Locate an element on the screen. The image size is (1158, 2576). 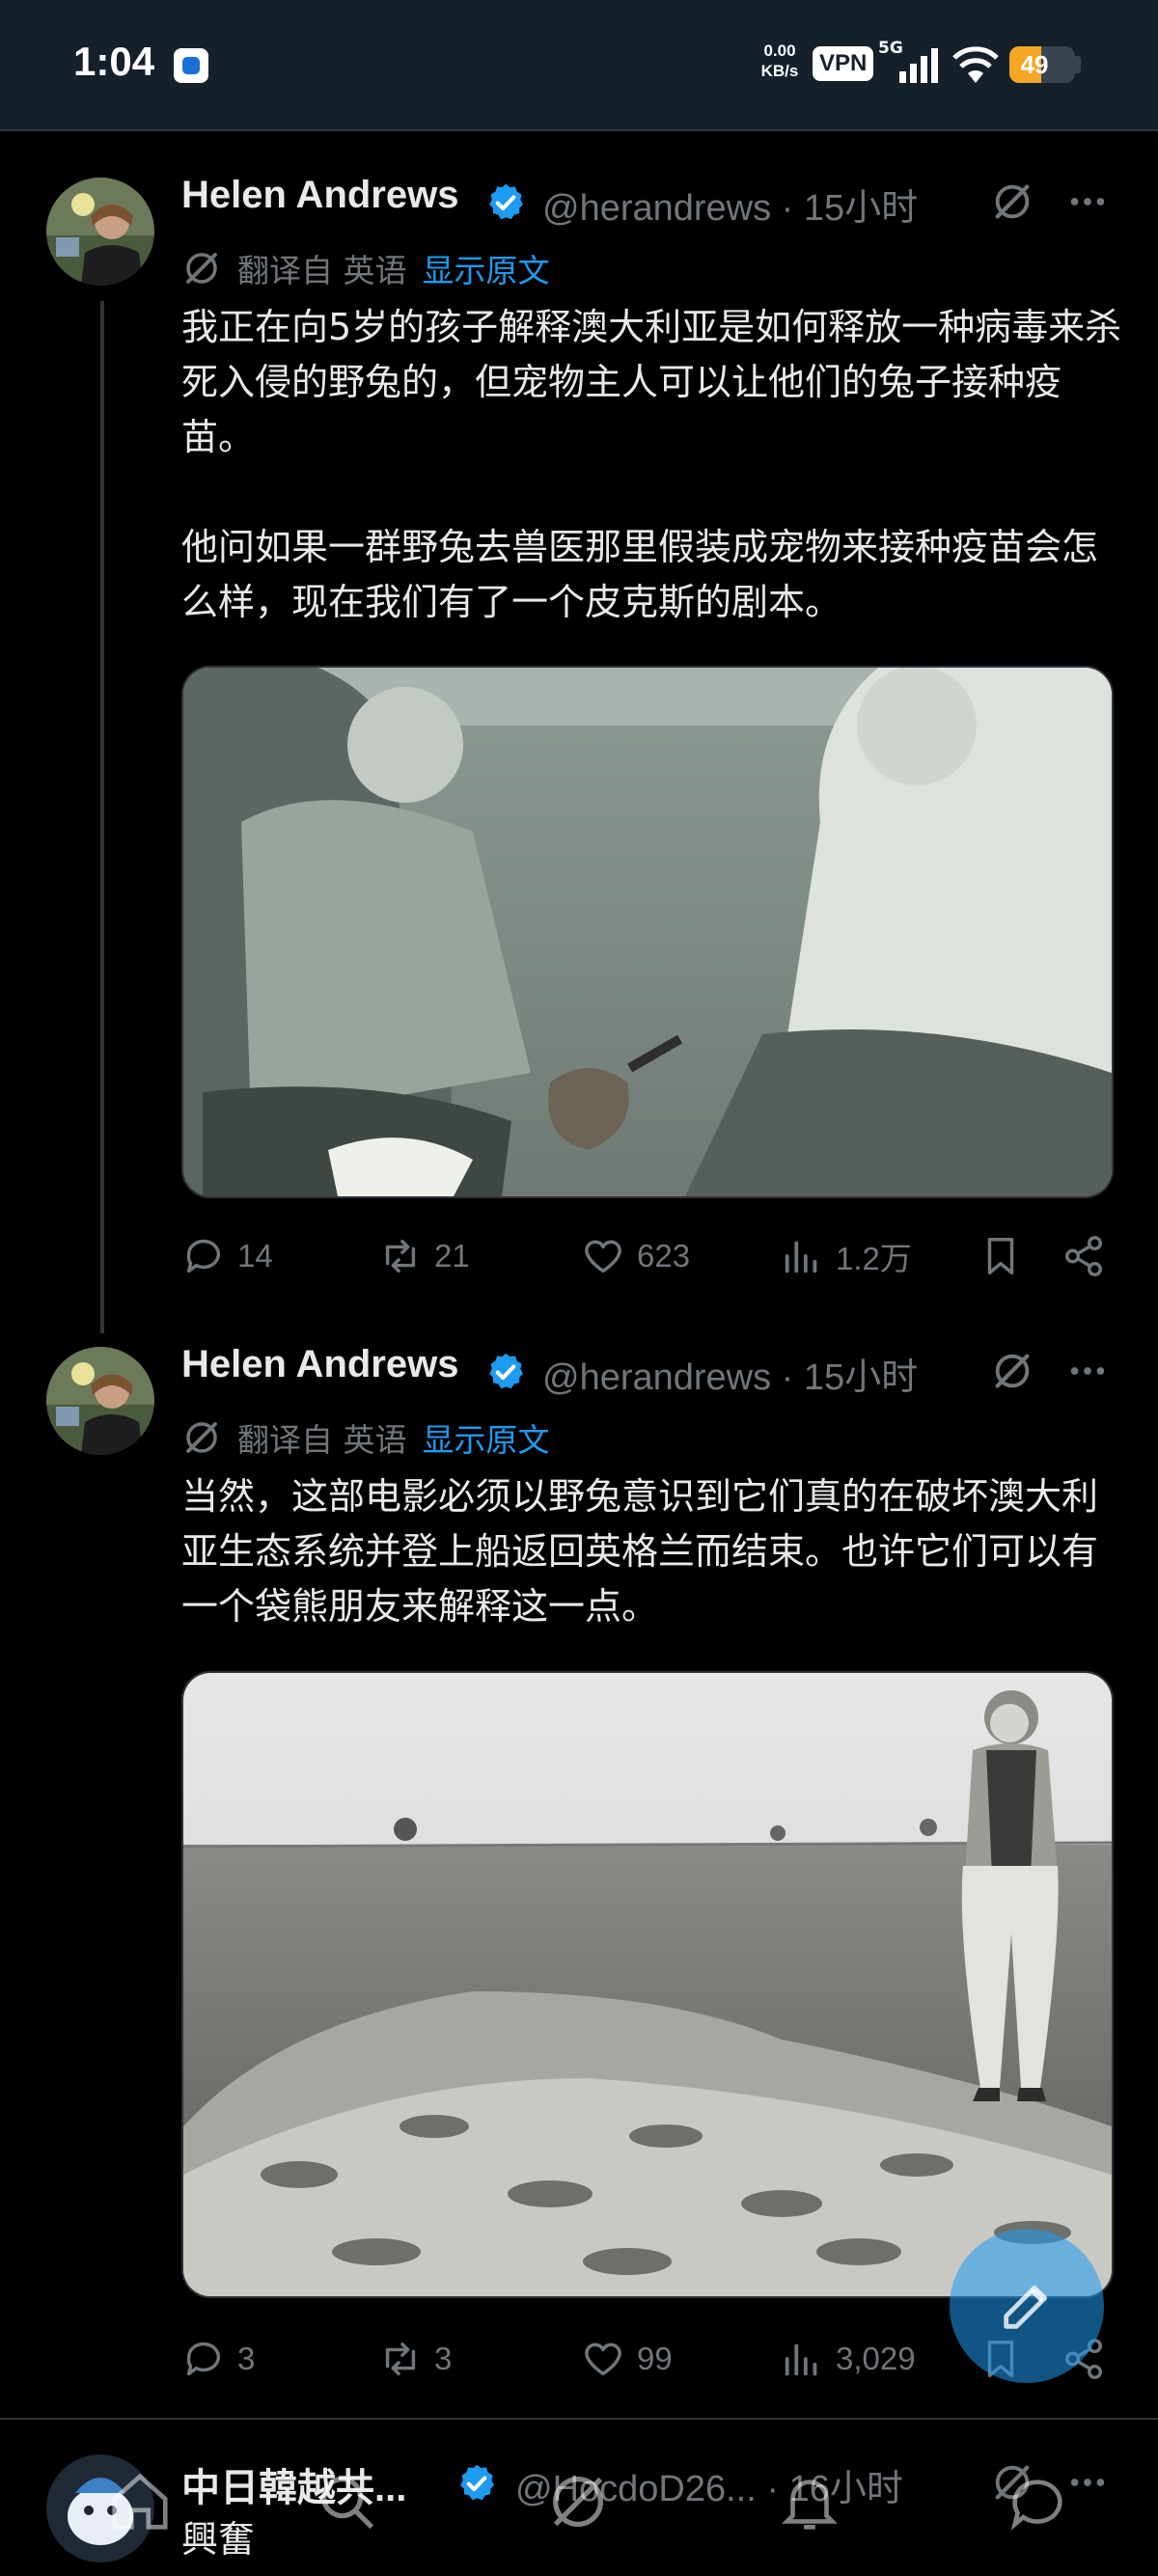
search-icon is located at coordinates (346, 2502).